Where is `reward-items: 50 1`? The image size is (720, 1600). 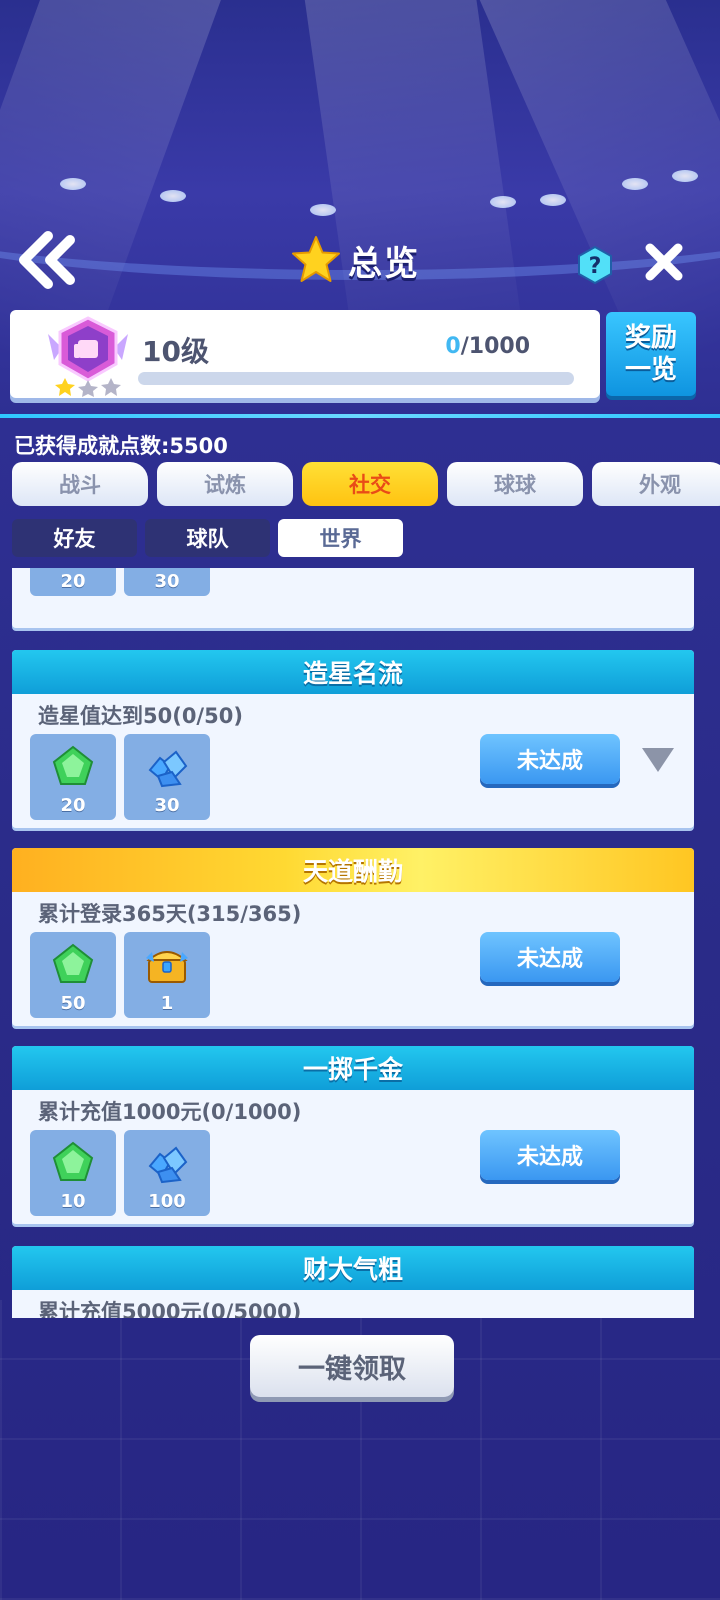
reward-items: 50 1 is located at coordinates (120, 975).